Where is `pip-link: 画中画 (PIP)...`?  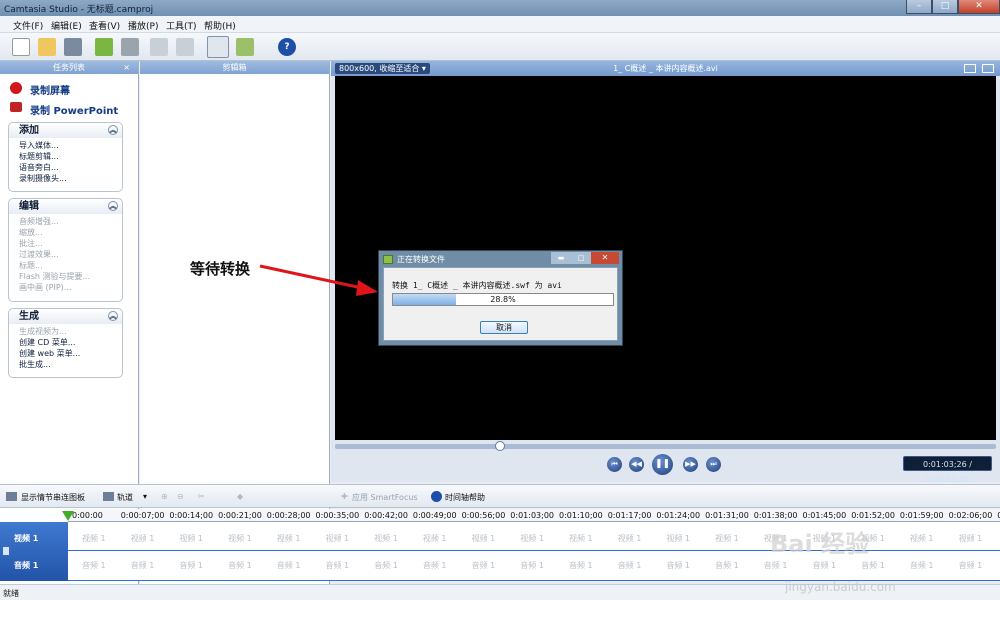 pip-link: 画中画 (PIP)... is located at coordinates (68, 287).